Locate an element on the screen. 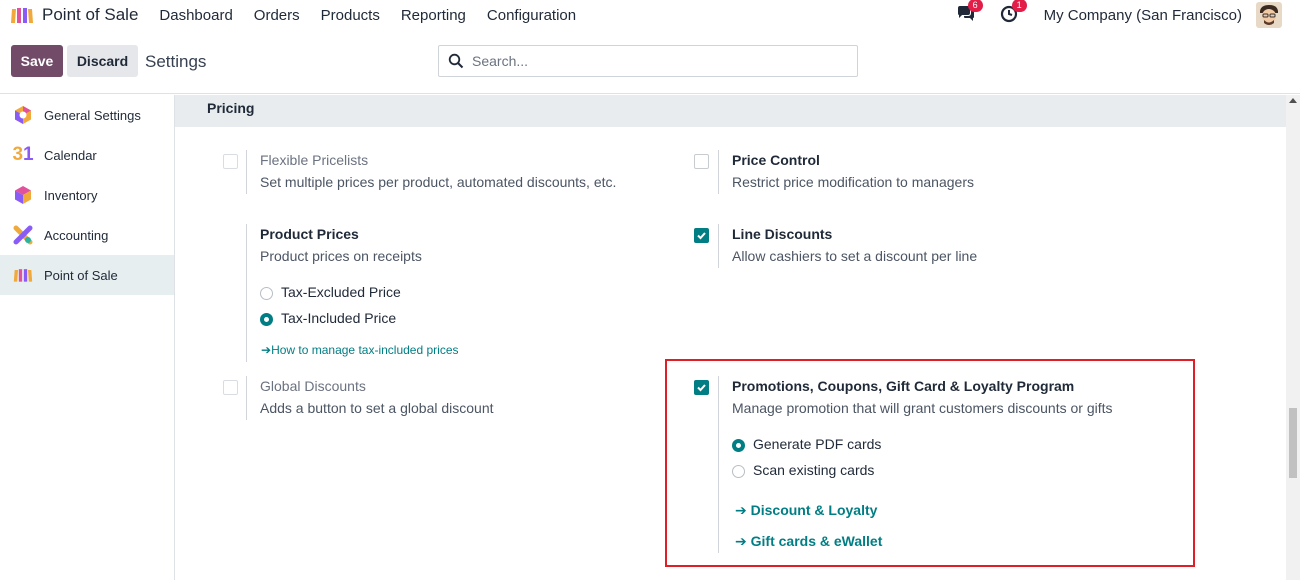  setting-description: Product prices on receipts is located at coordinates (341, 256).